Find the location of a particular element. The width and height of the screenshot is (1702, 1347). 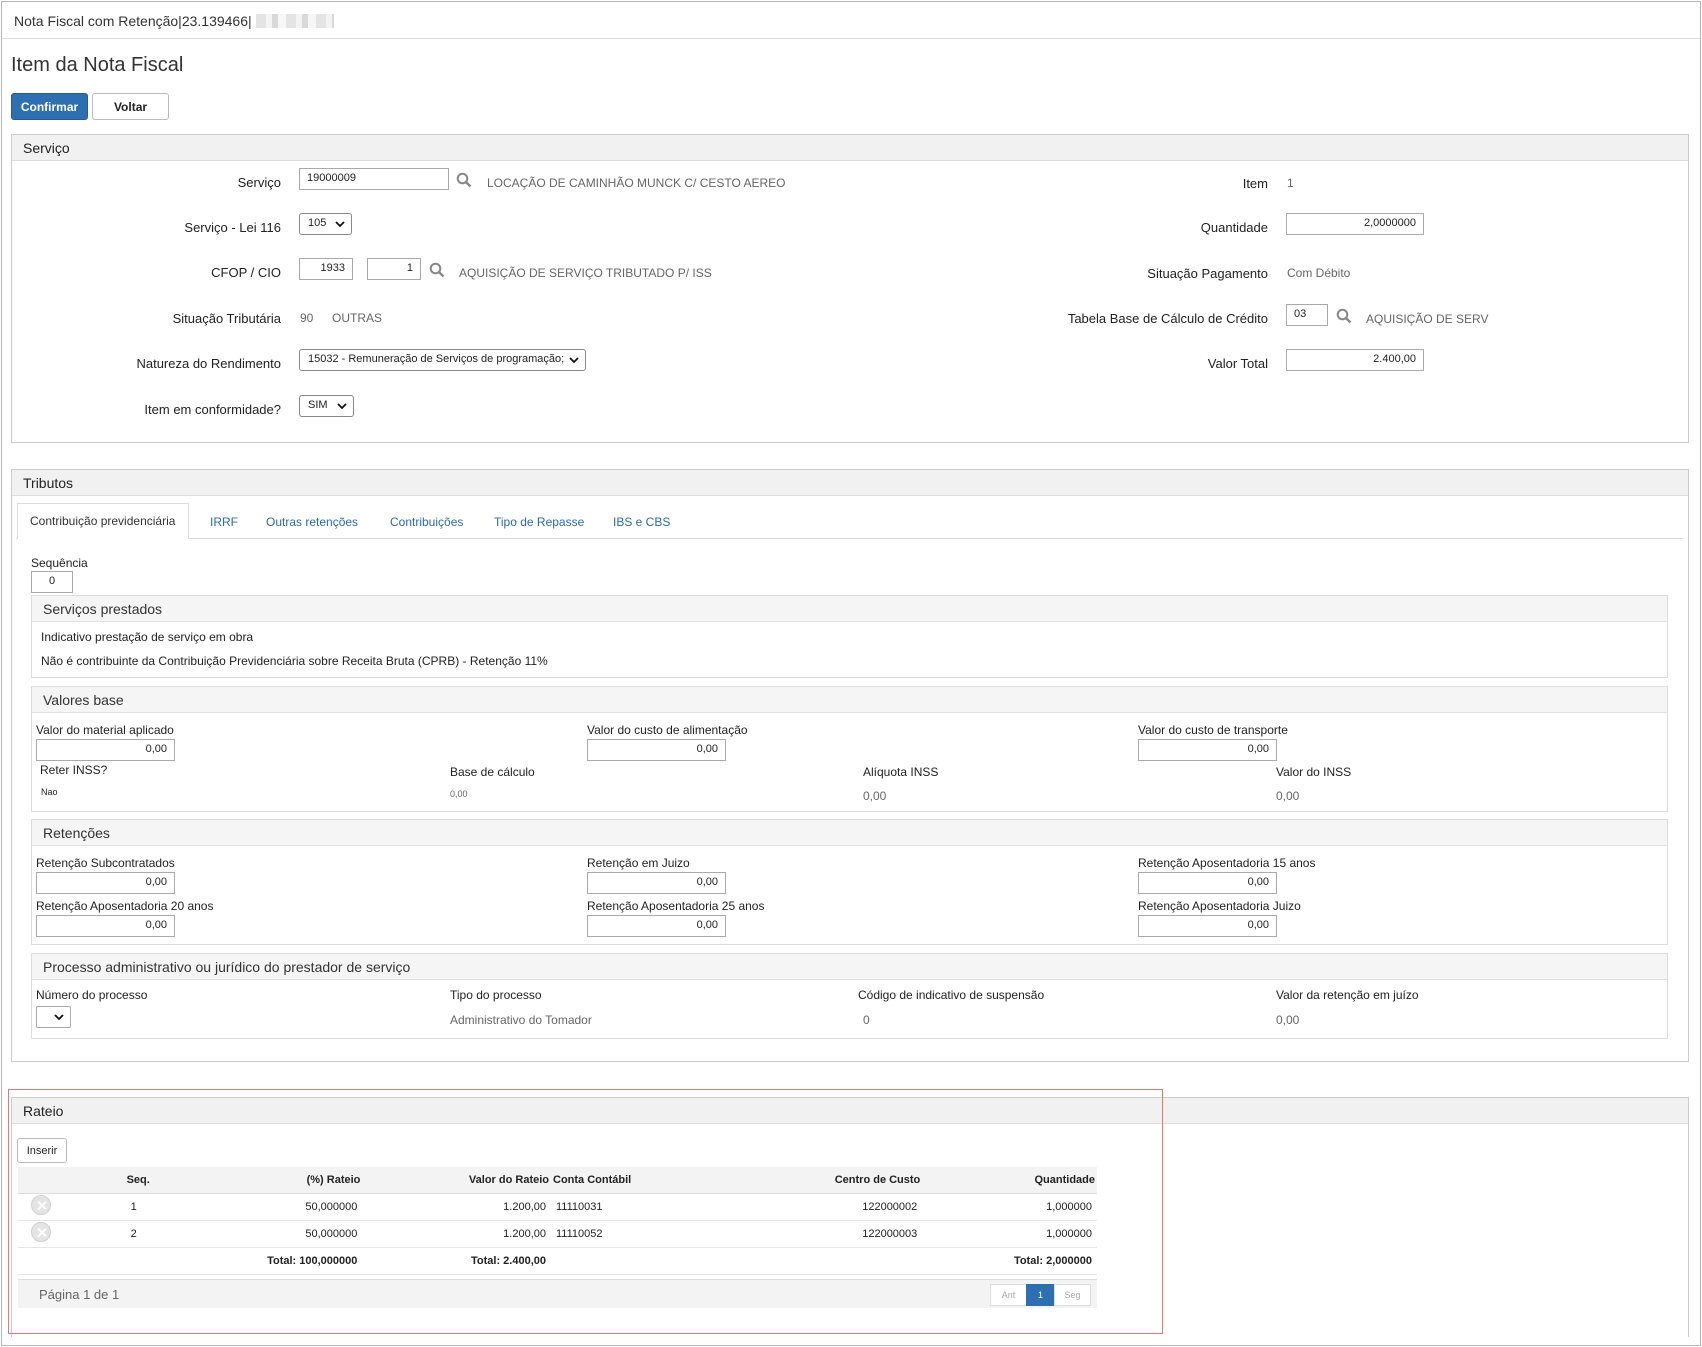

valor-inss-value: 0,00 is located at coordinates (1288, 796).